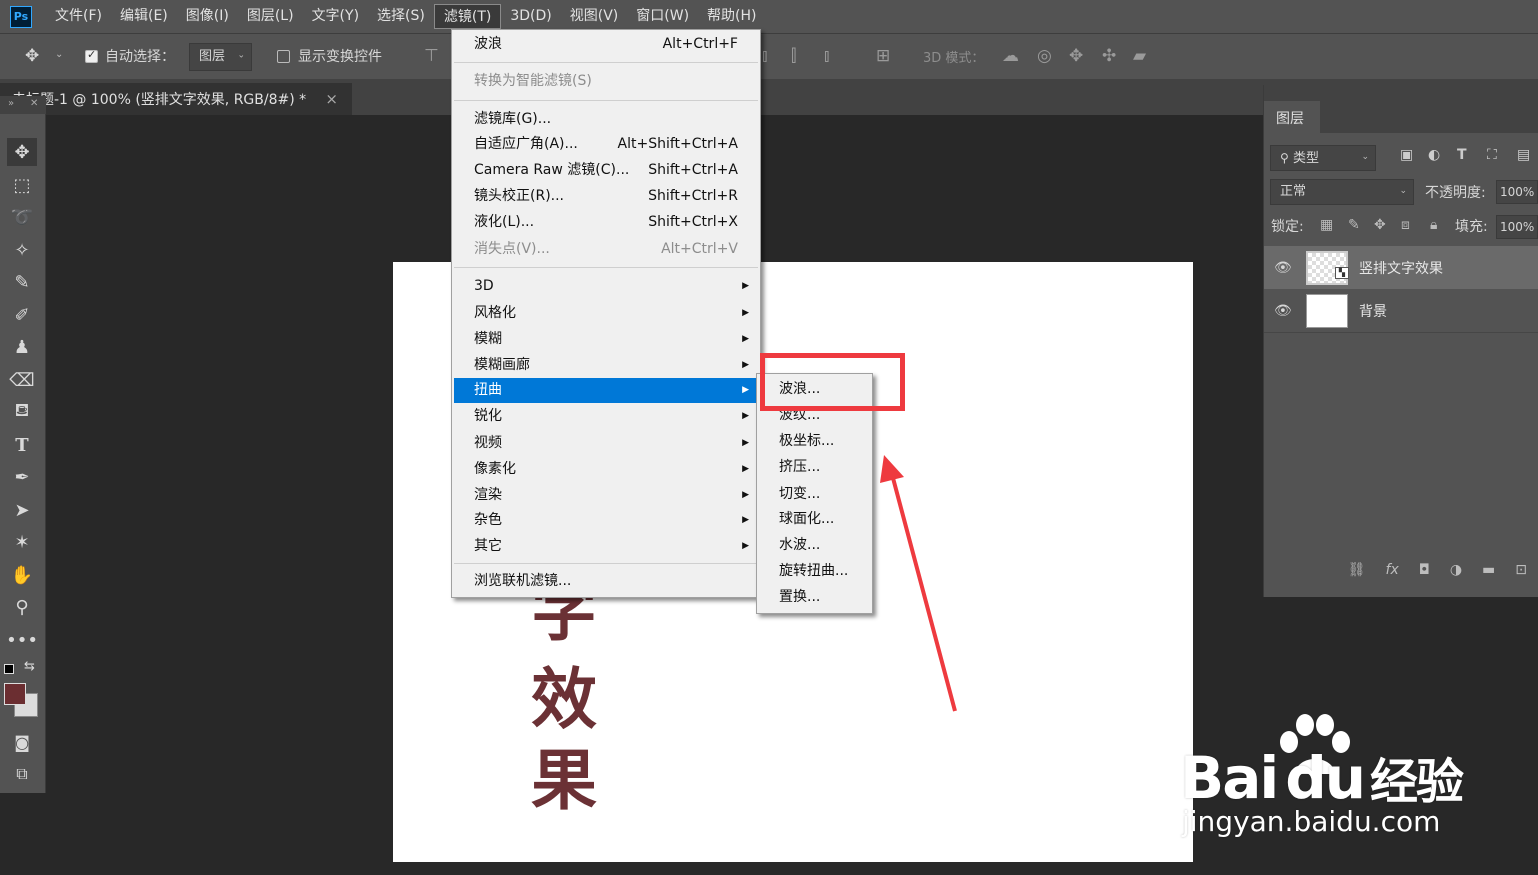 This screenshot has height=875, width=1538. What do you see at coordinates (1523, 155) in the screenshot?
I see `filter-smart-object-icon: ▤` at bounding box center [1523, 155].